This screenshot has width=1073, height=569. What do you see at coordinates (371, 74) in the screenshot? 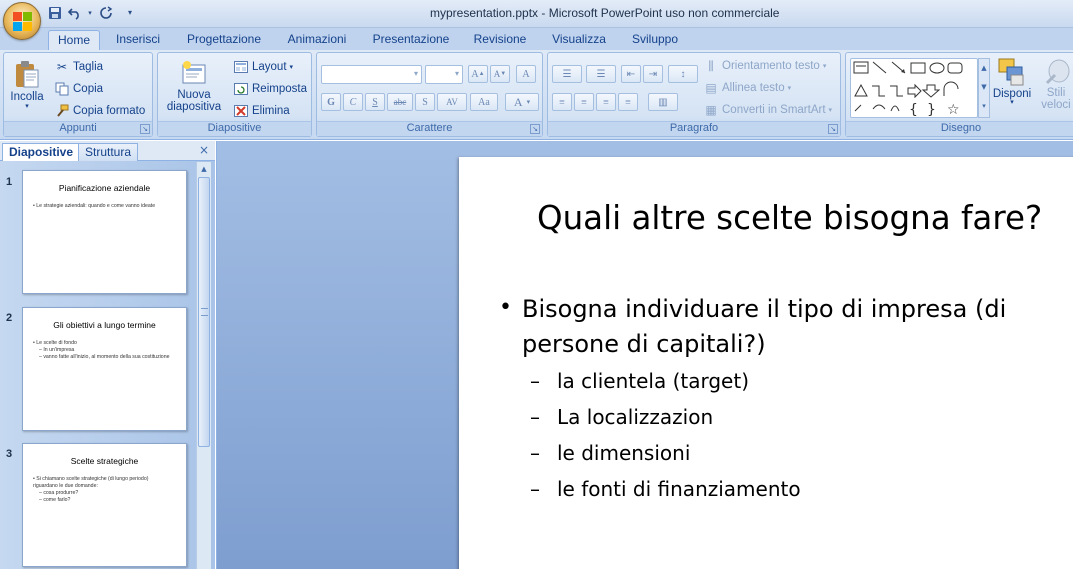
I see `font-name-combo: ▾` at bounding box center [371, 74].